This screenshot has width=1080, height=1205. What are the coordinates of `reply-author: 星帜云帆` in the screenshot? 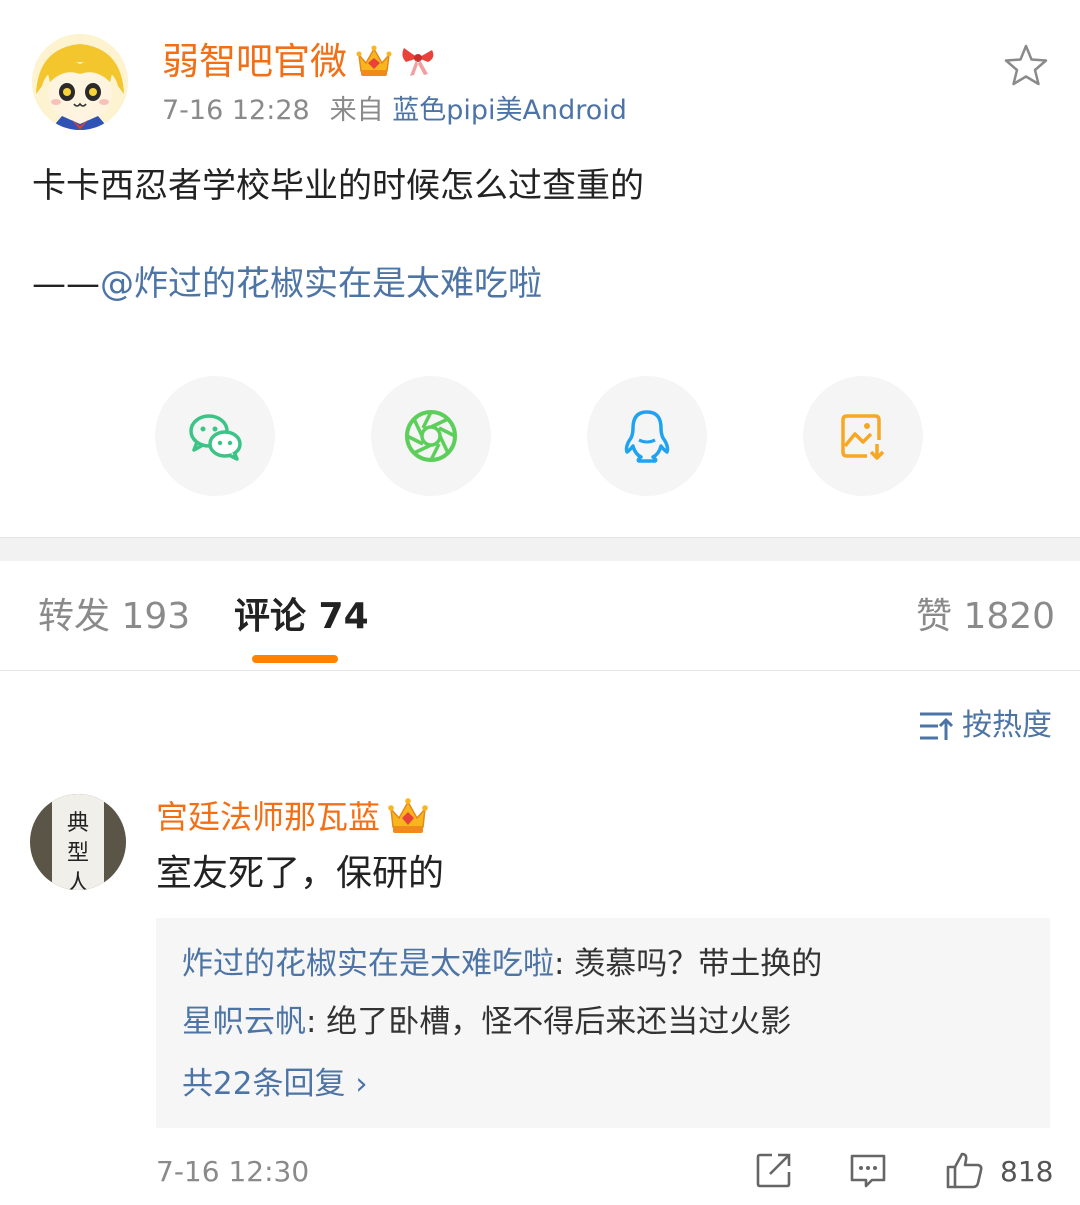 It's located at (244, 1022).